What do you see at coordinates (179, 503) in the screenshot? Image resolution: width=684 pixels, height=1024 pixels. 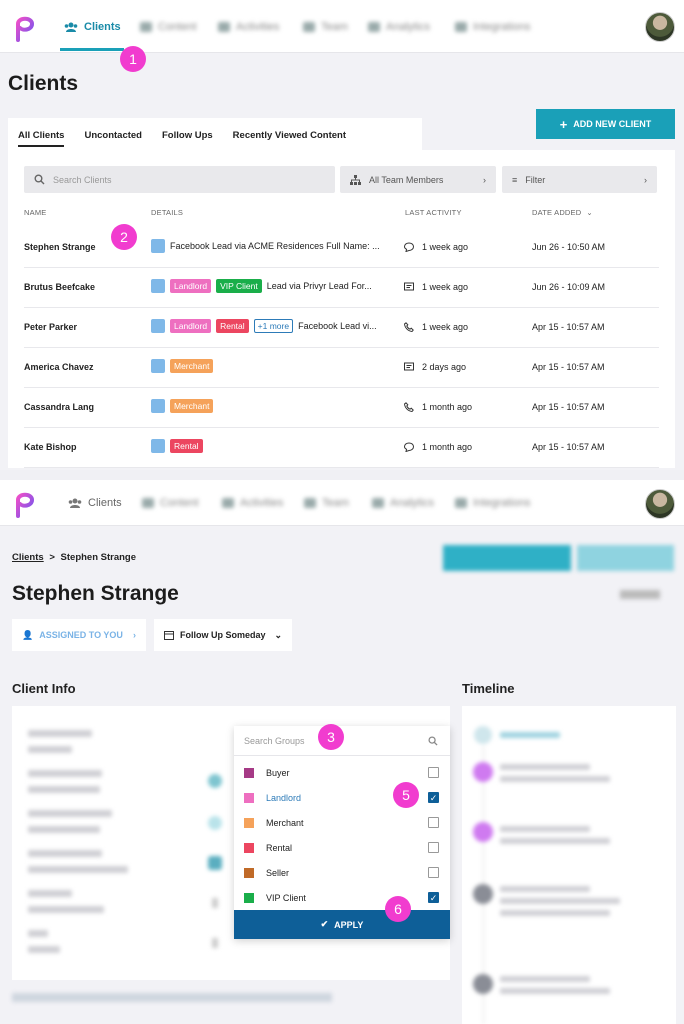 I see `nav-tab-label: Content` at bounding box center [179, 503].